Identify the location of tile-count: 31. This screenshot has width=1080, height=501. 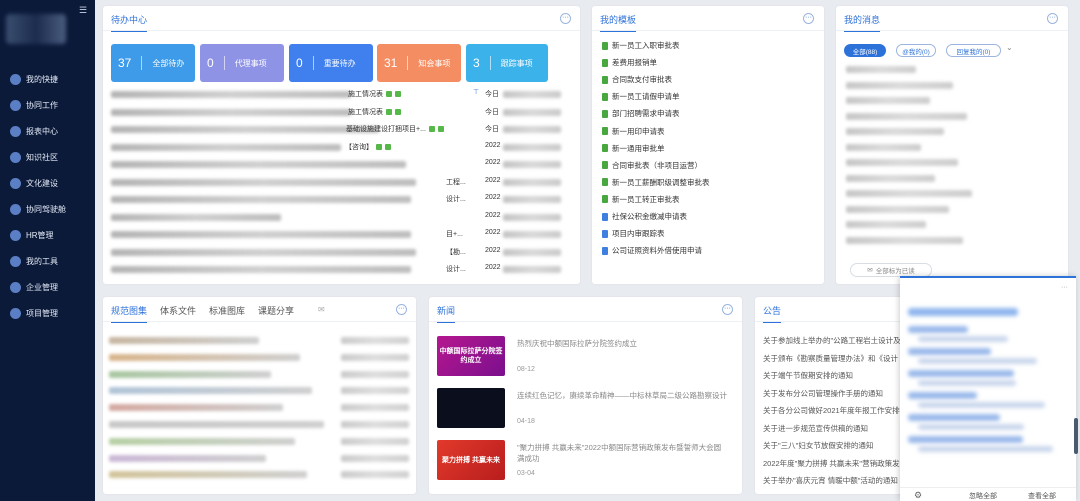
(391, 63).